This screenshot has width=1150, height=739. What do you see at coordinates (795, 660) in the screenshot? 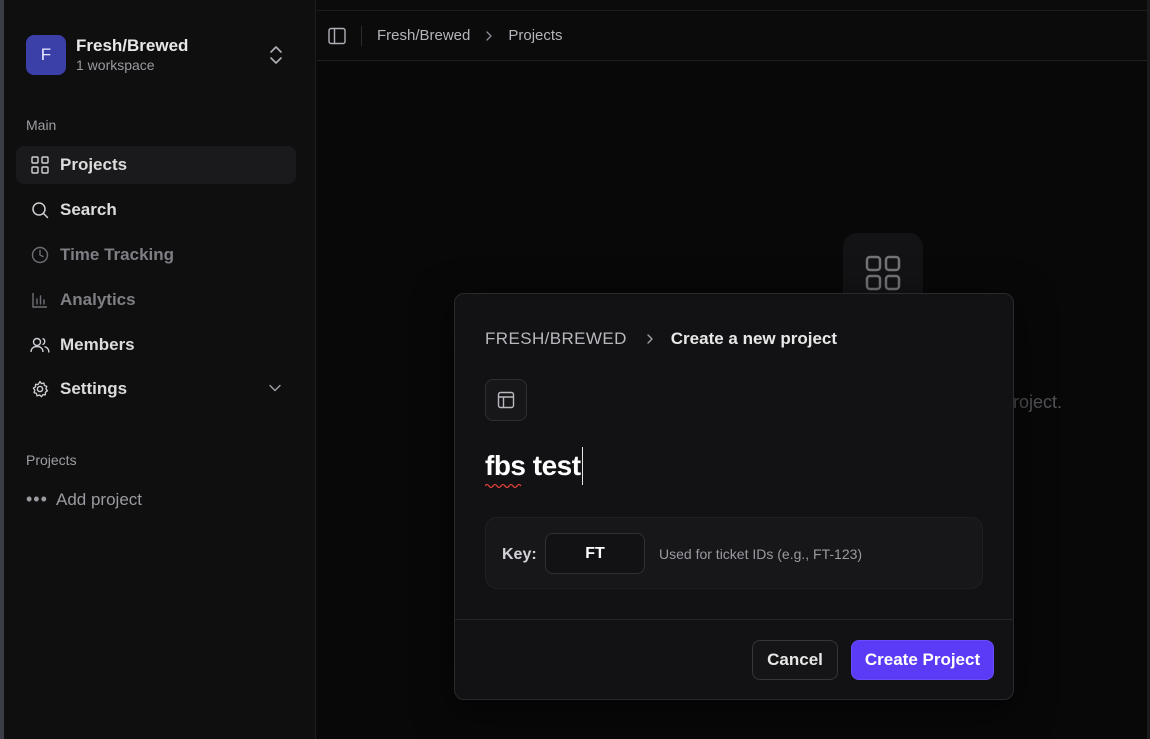
I see `cancel-button: Cancel` at bounding box center [795, 660].